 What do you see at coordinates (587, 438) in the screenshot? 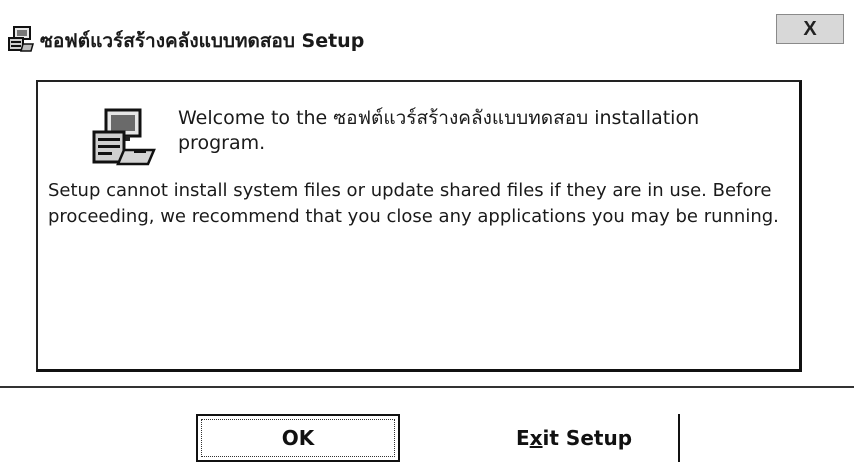
I see `exit-label-end: it Setup` at bounding box center [587, 438].